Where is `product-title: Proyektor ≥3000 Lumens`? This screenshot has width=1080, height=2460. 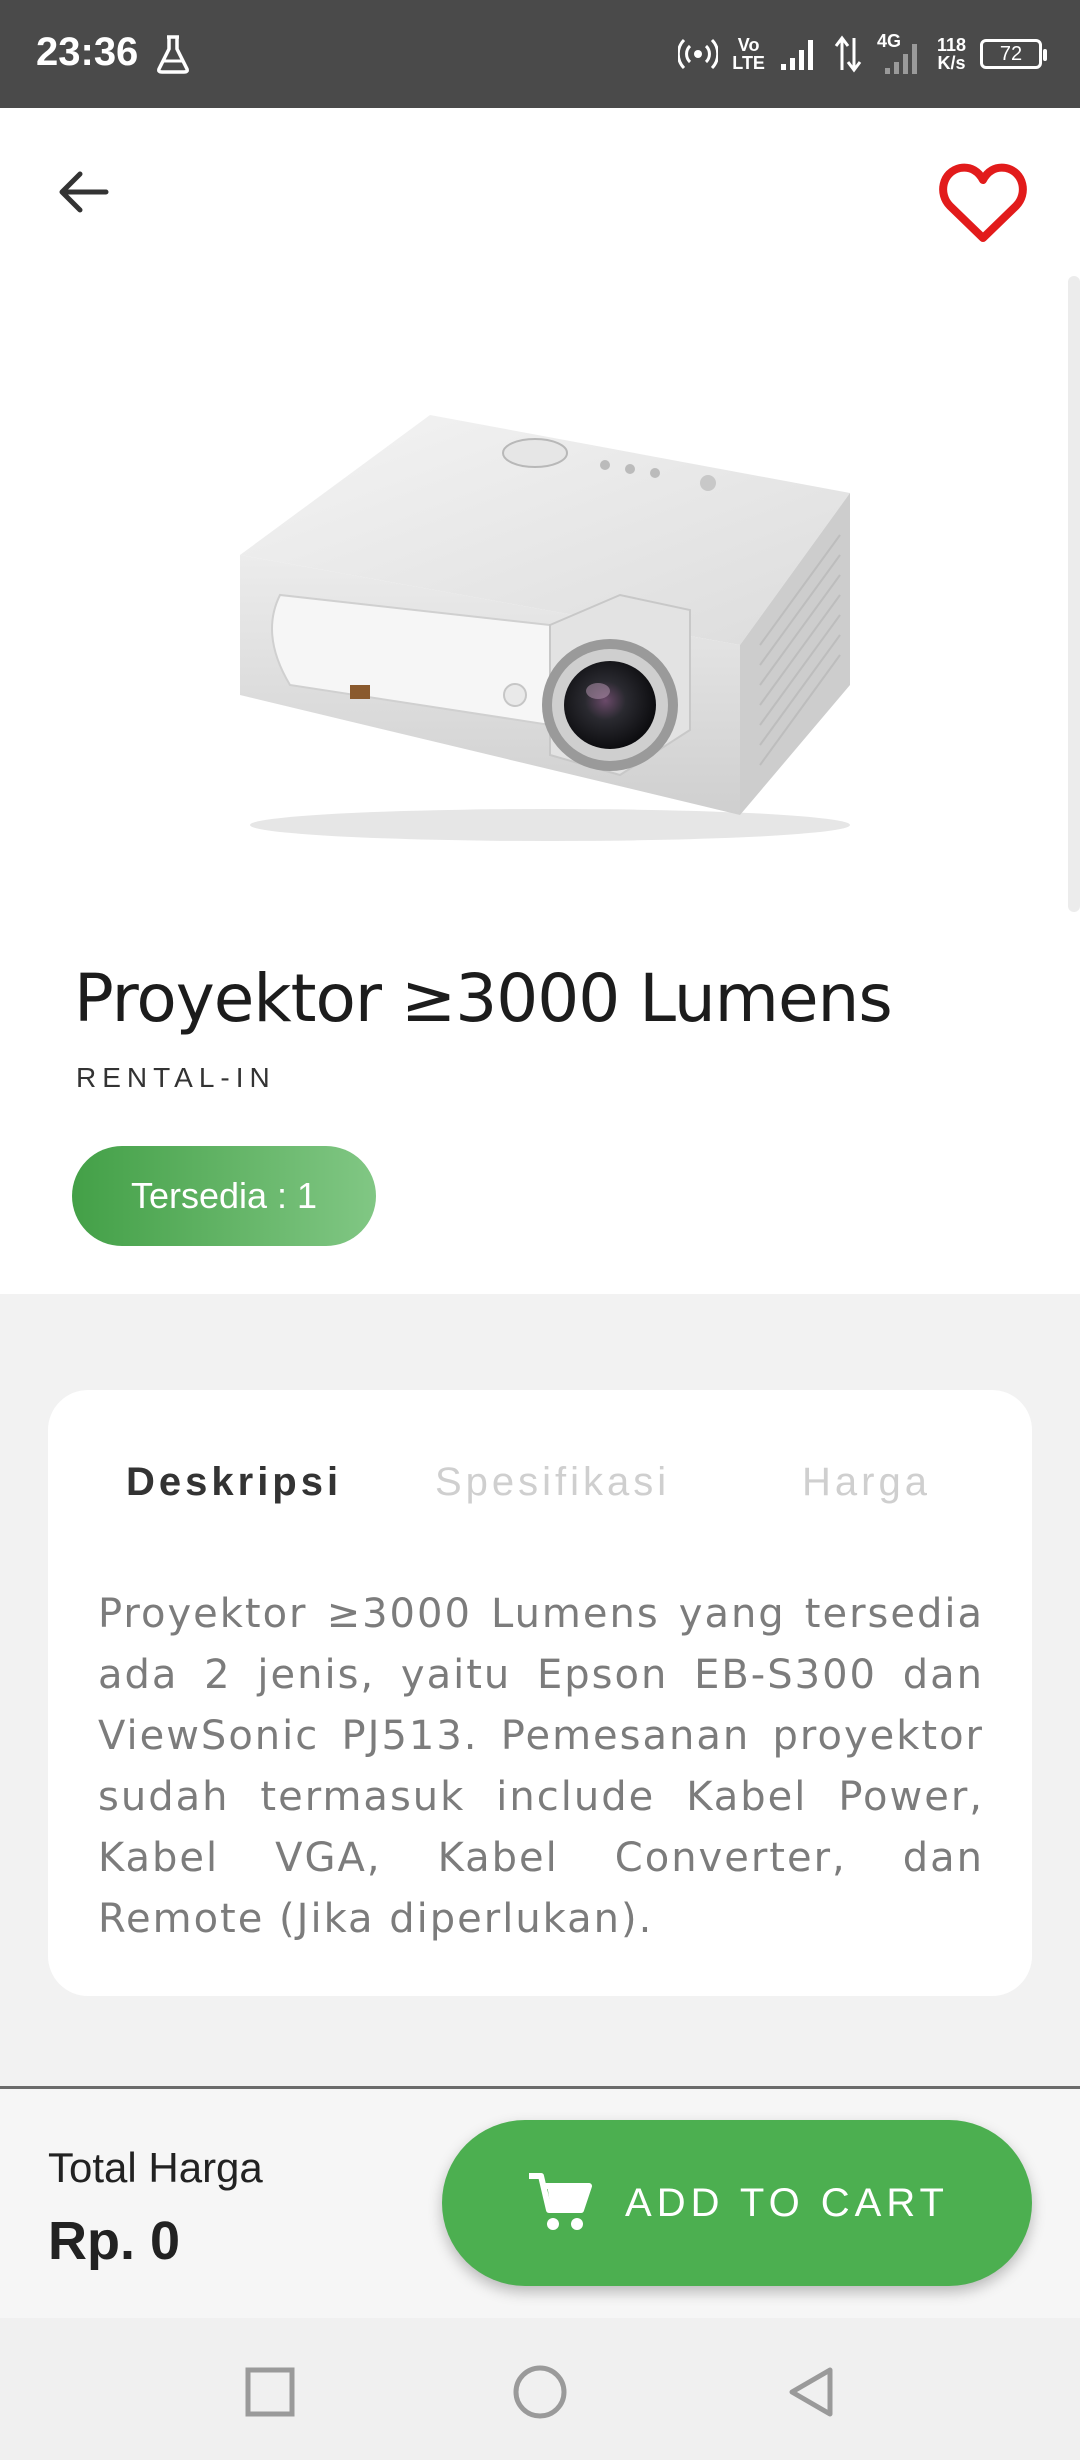 product-title: Proyektor ≥3000 Lumens is located at coordinates (483, 998).